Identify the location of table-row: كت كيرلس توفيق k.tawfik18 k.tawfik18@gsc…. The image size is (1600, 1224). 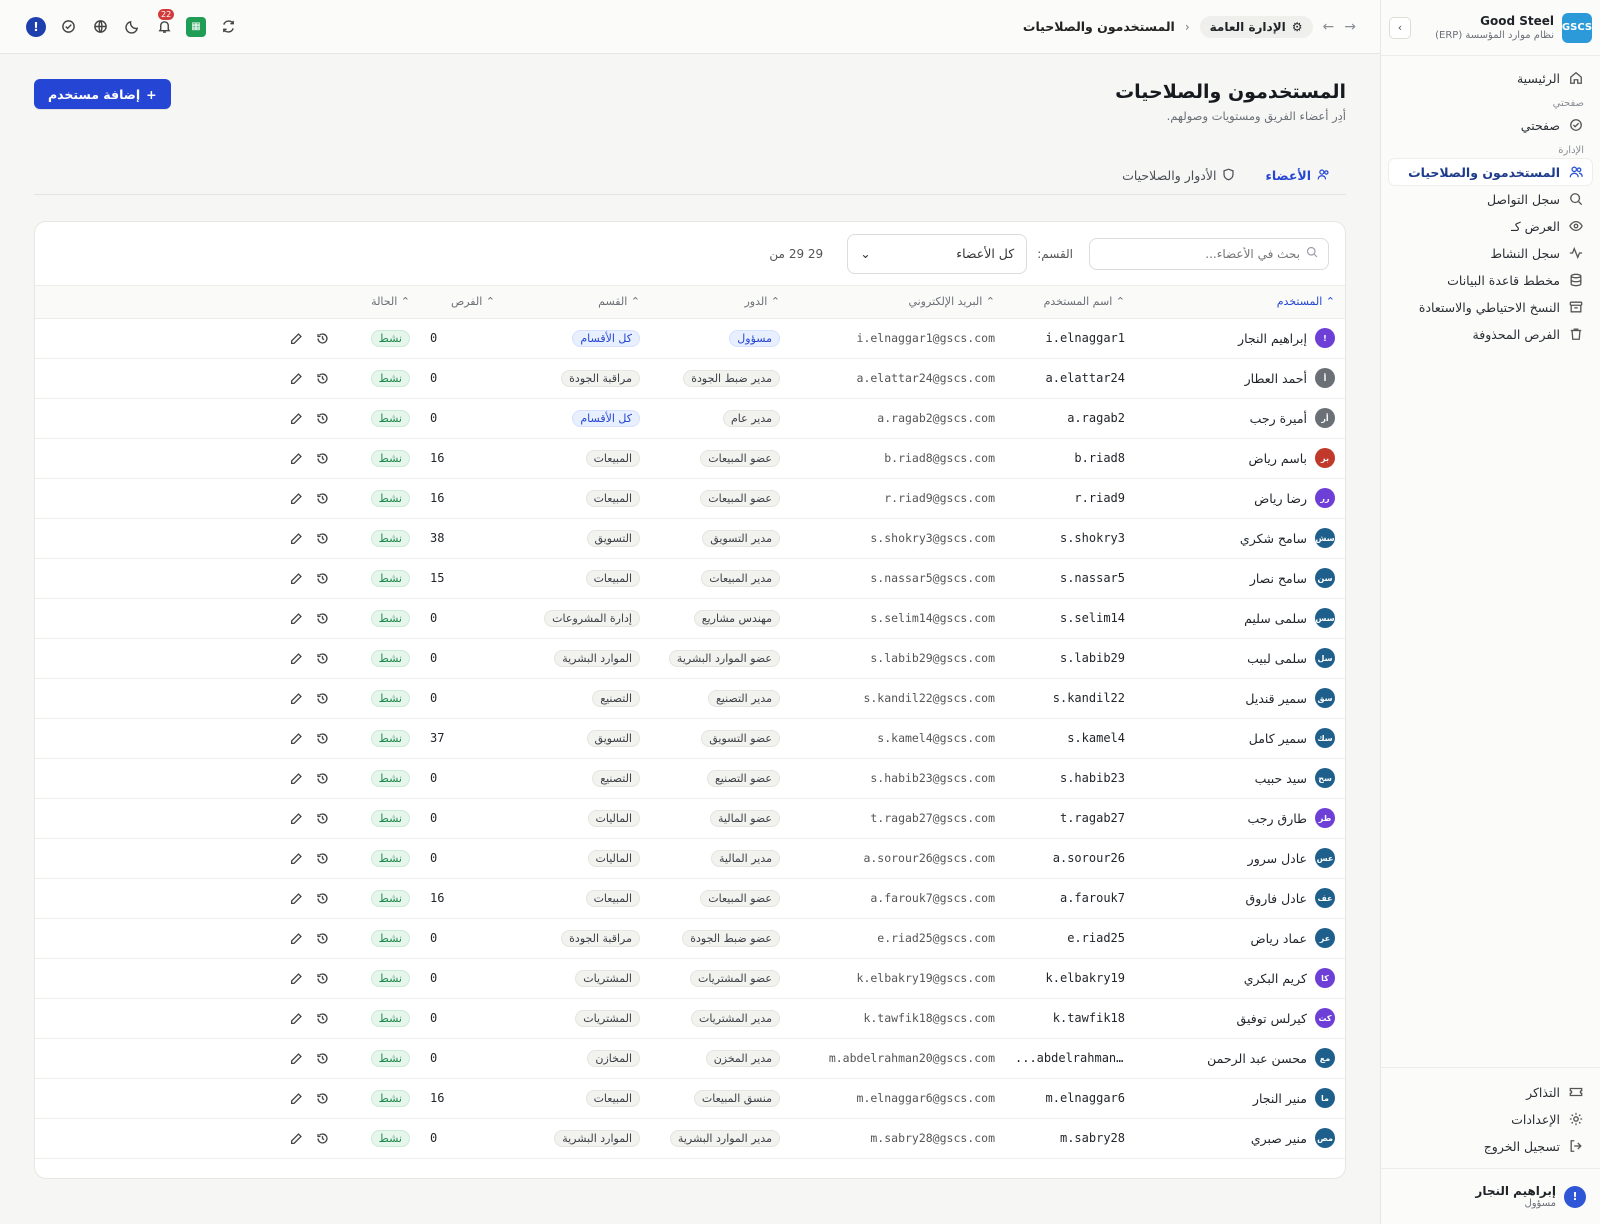
(690, 1018).